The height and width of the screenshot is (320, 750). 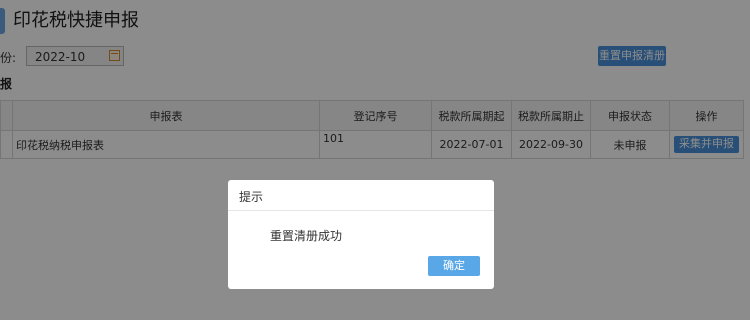 I want to click on dialog-title: 提示, so click(x=251, y=197).